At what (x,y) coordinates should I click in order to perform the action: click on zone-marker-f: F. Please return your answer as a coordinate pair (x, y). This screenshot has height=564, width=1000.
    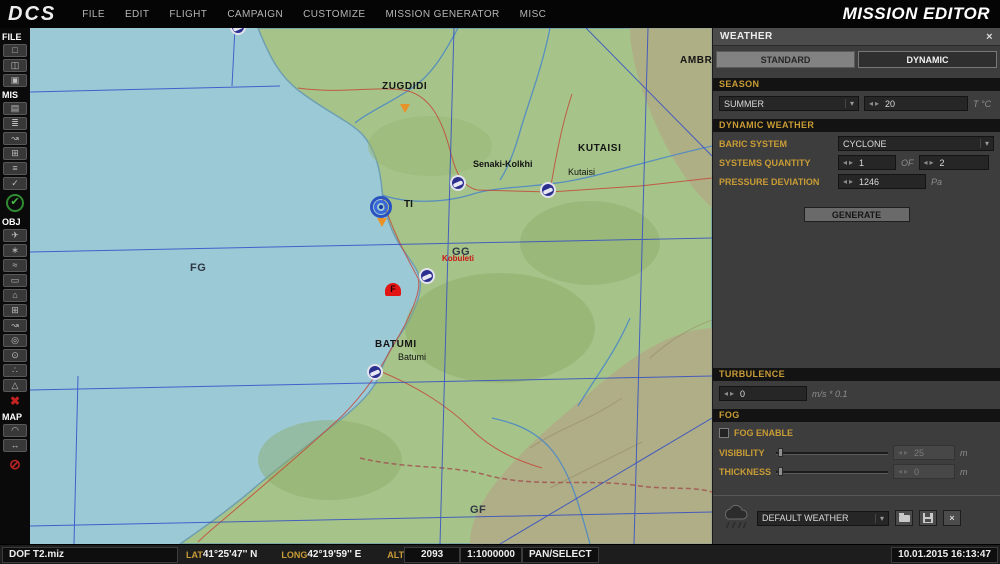
    Looking at the image, I should click on (393, 289).